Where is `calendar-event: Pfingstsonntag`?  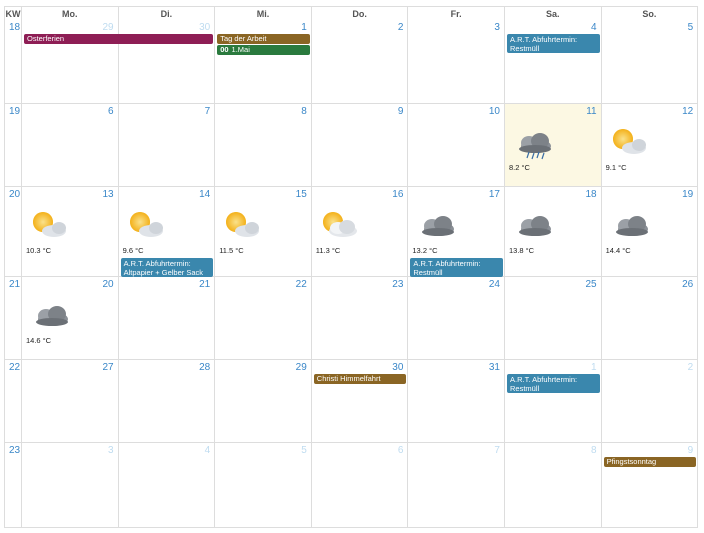
calendar-event: Pfingstsonntag is located at coordinates (650, 462).